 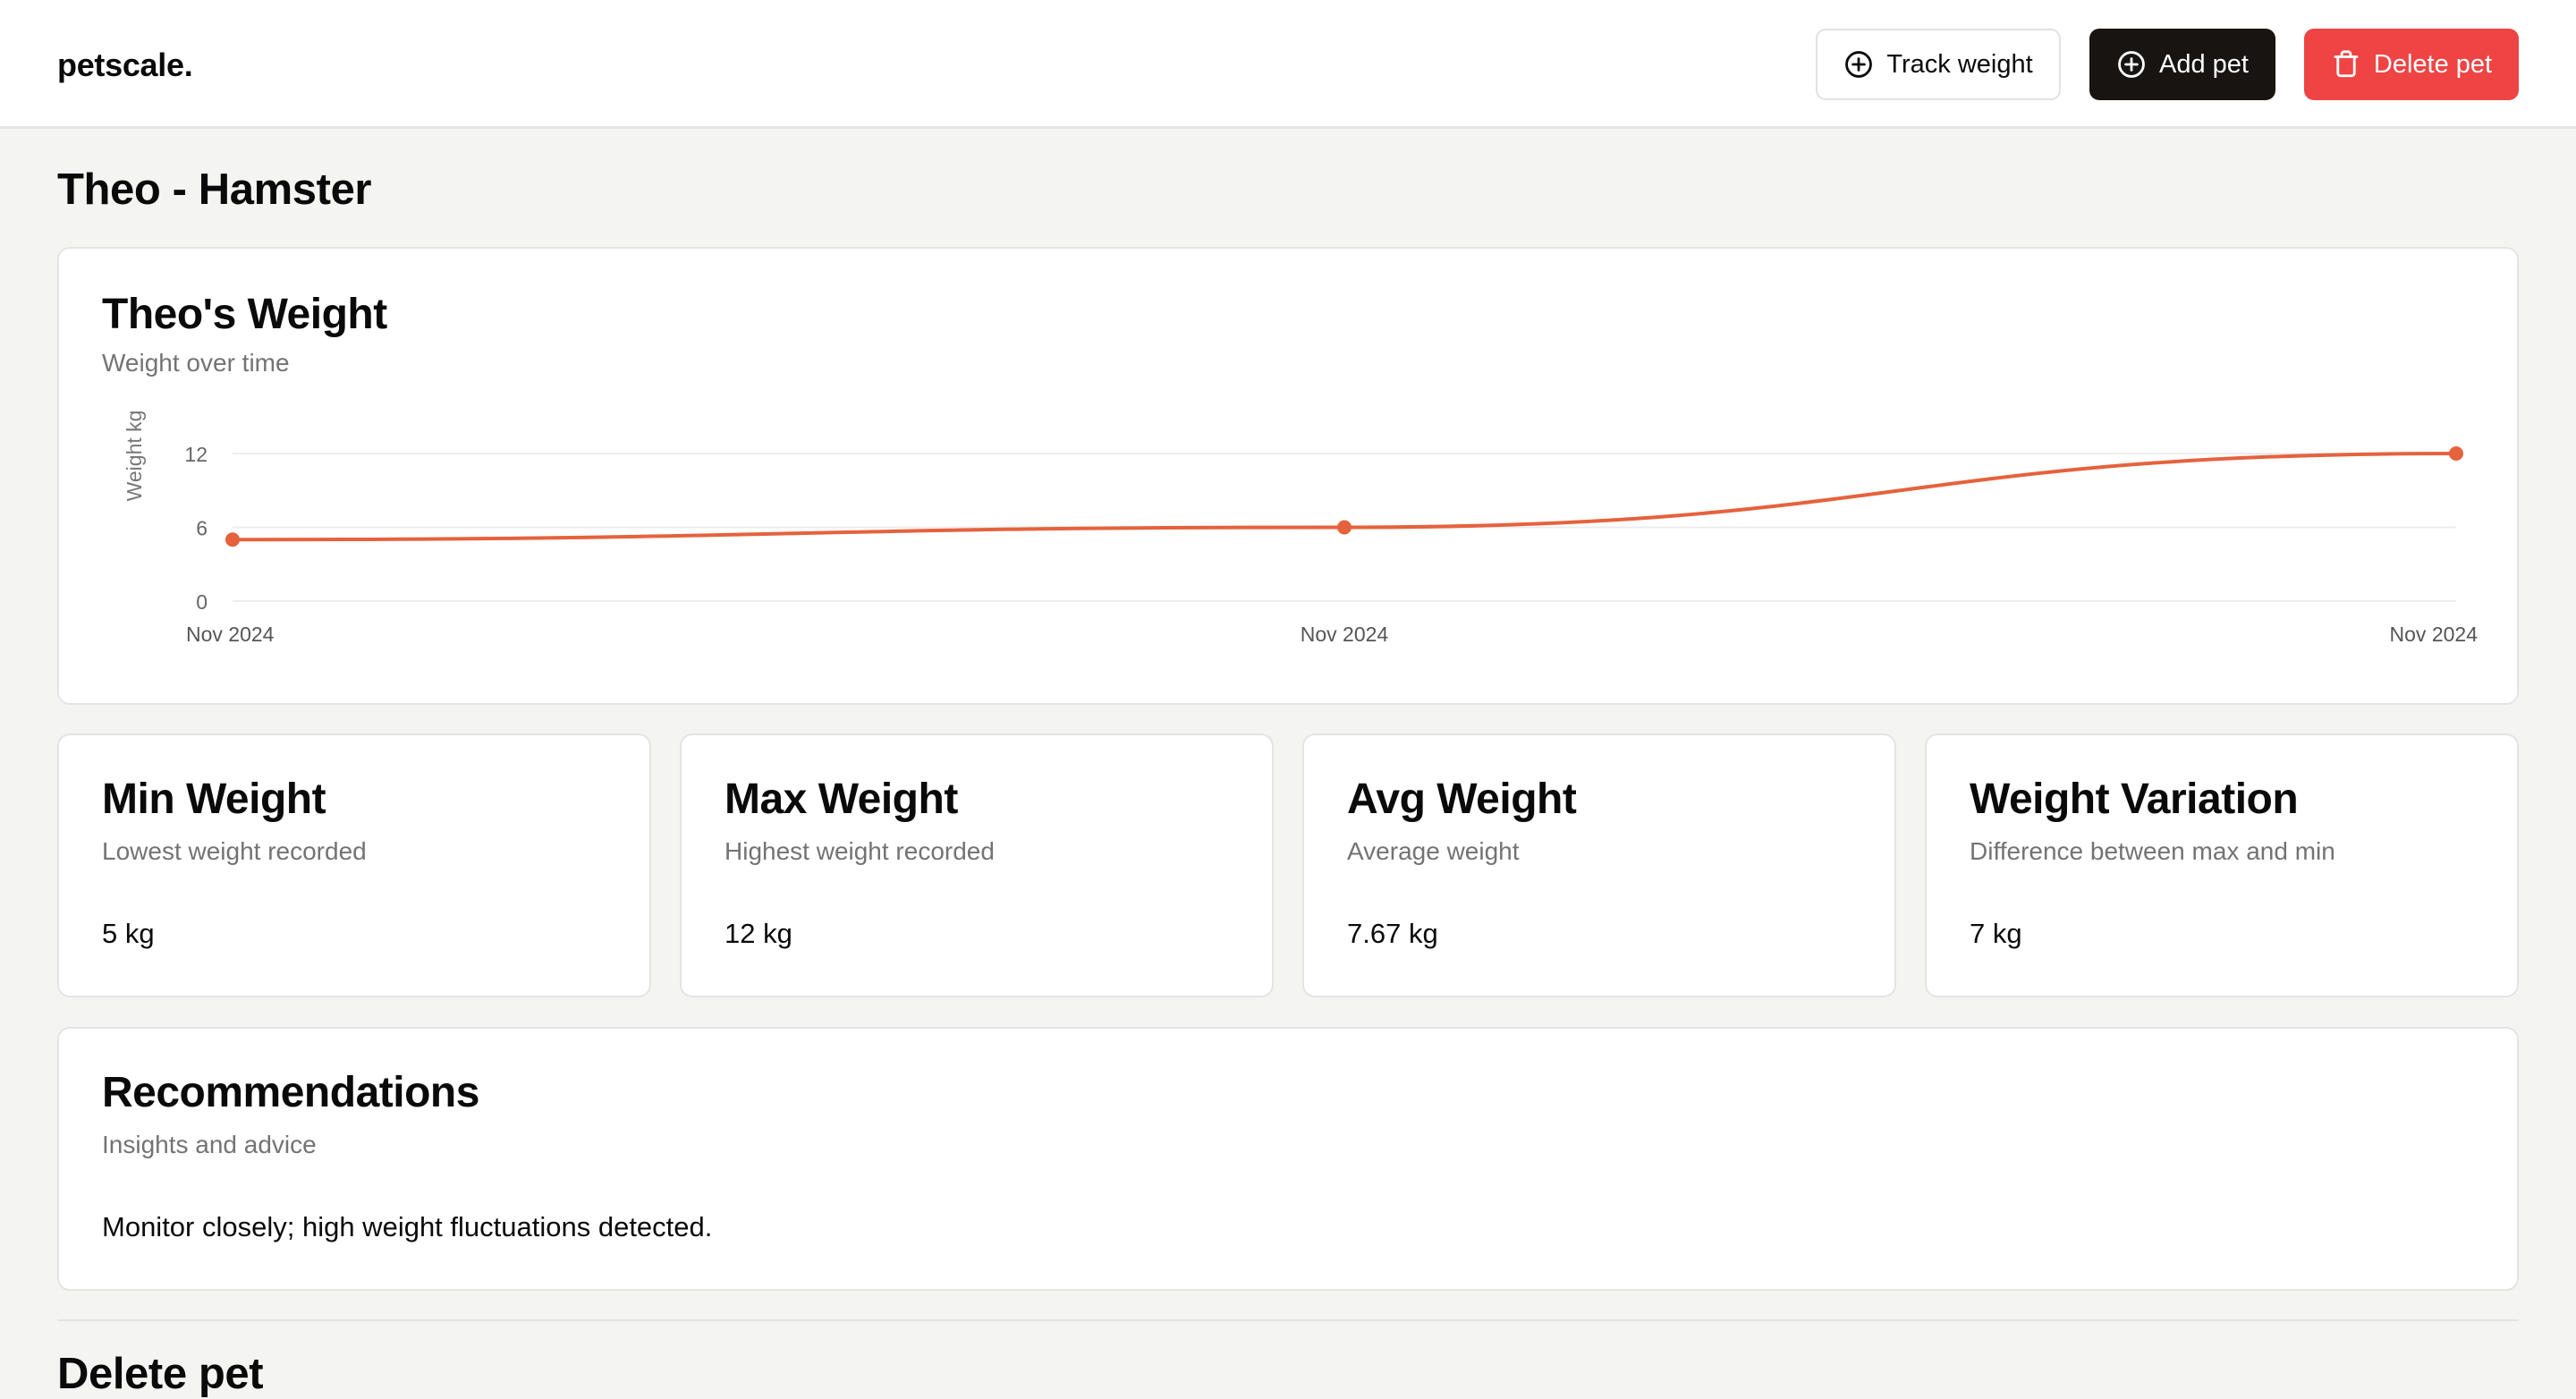 I want to click on add-pet-label: Add pet, so click(x=2204, y=64).